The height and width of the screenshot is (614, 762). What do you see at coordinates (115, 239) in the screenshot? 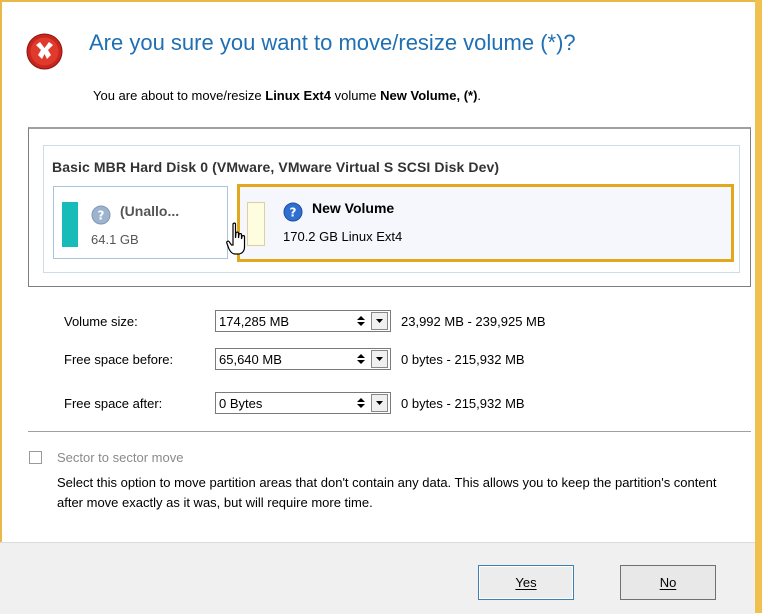
I see `partition-size: 64.1 GB` at bounding box center [115, 239].